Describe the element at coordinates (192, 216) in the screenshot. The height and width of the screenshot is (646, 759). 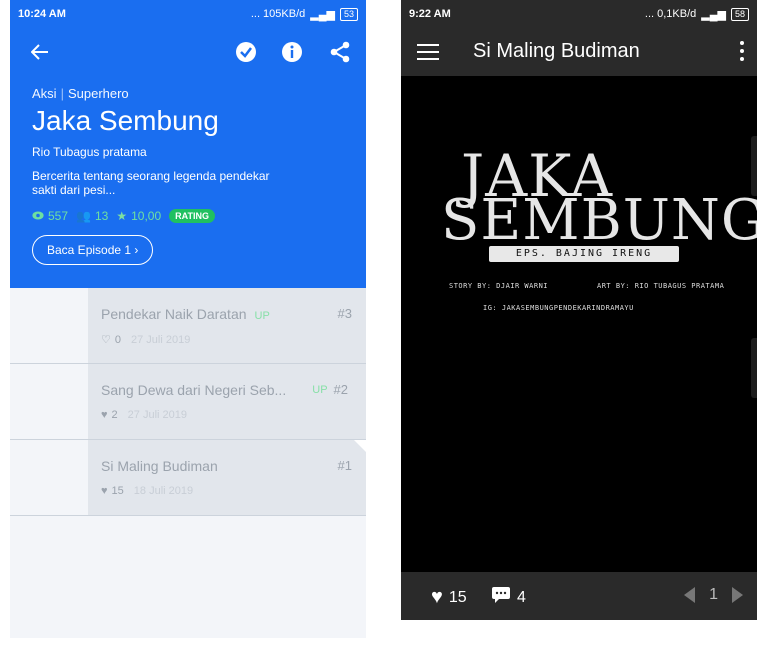
I see `rating-badge: RATING` at that location.